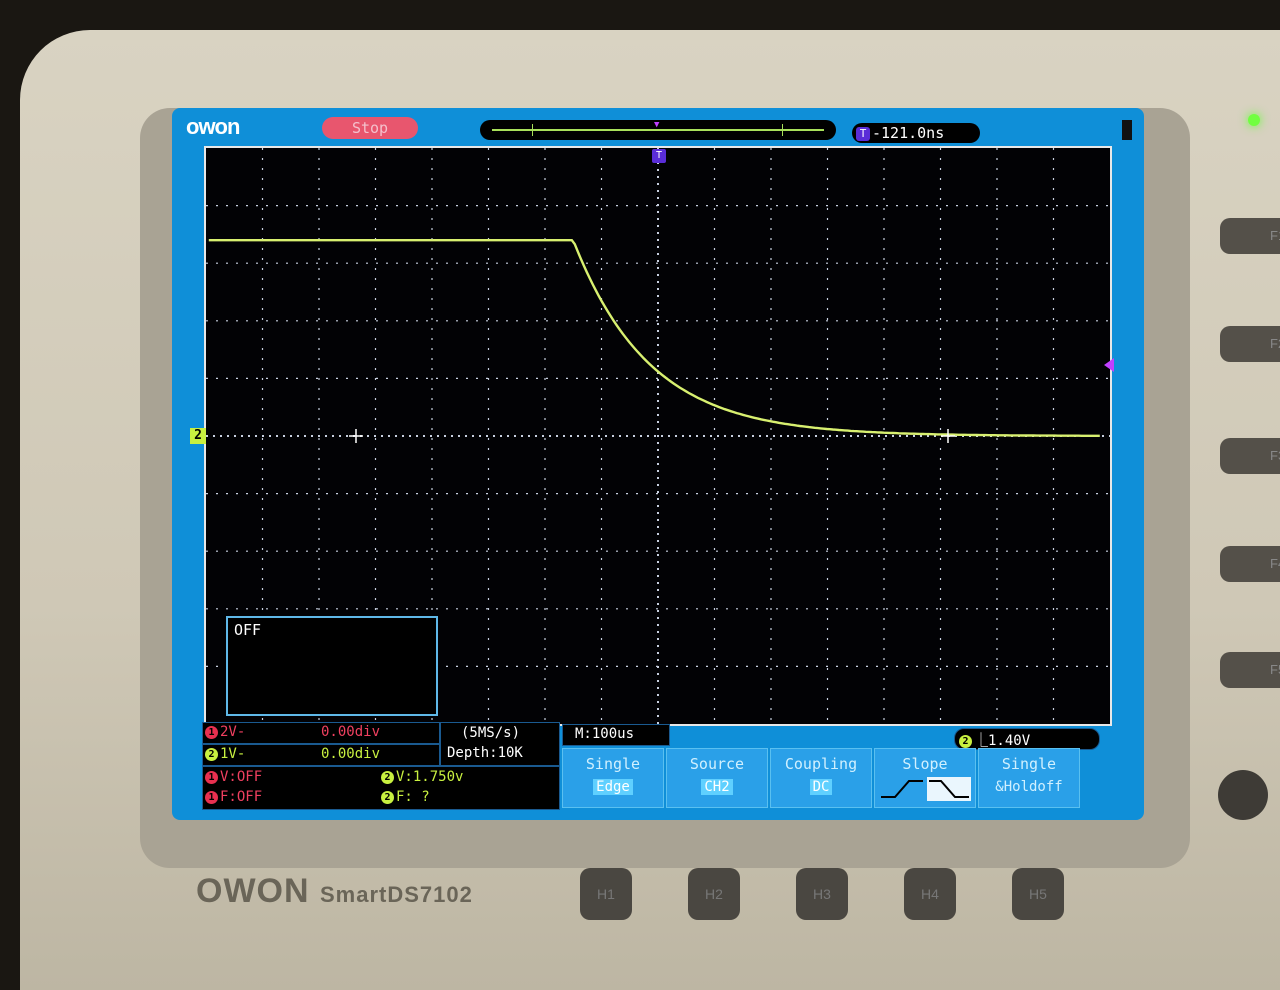 This screenshot has height=990, width=1280. I want to click on menu-item-source: Source CH2, so click(717, 778).